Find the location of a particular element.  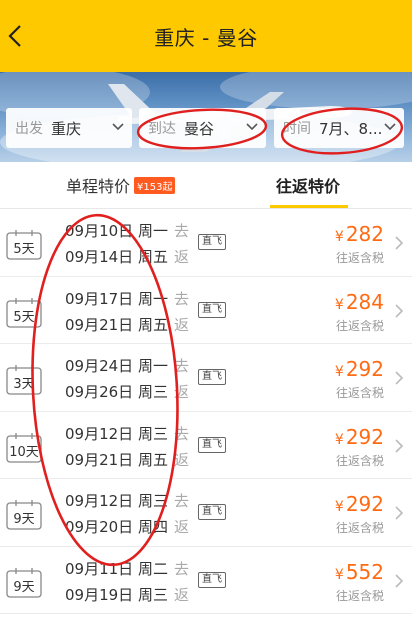

tab-roundtrip: 往返特价 is located at coordinates (308, 185).